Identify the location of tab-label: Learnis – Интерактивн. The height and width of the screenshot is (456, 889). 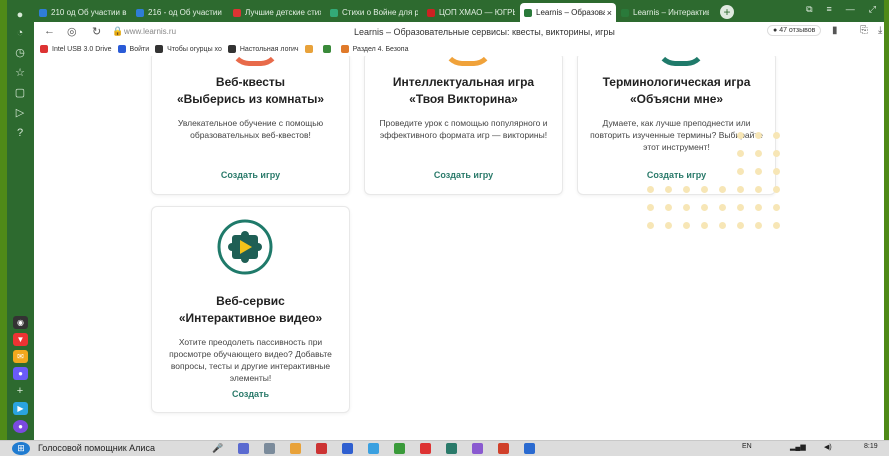
(671, 12).